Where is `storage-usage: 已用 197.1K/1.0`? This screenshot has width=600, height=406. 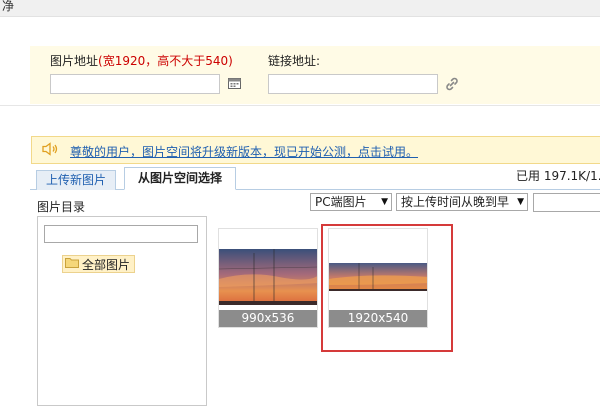
storage-usage: 已用 197.1K/1.0 is located at coordinates (558, 176).